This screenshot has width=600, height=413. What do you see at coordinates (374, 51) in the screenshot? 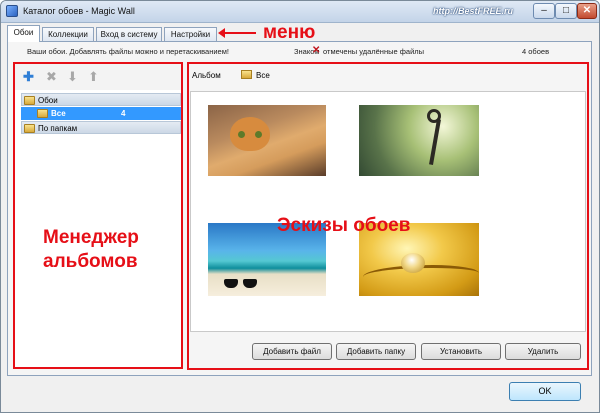
I see `legend-text: отмечены удалённые файлы` at bounding box center [374, 51].